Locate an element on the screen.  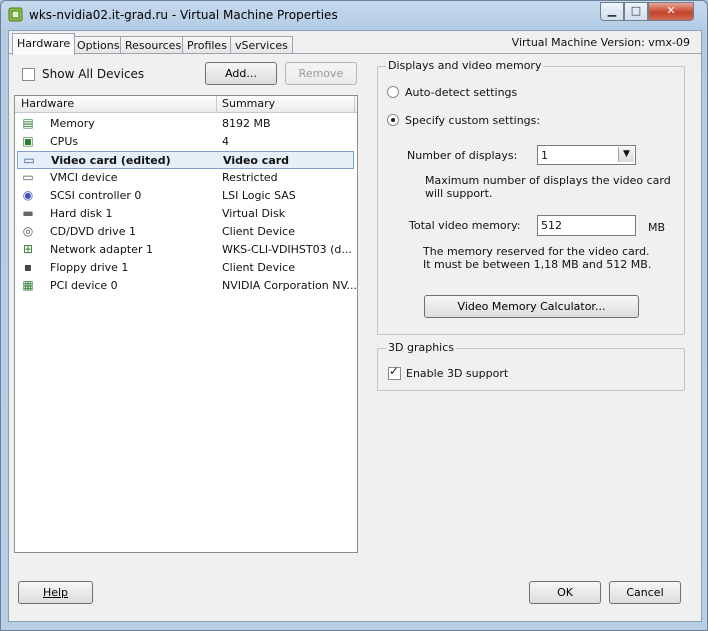
hard-disk-icon: ▬ is located at coordinates (28, 213).